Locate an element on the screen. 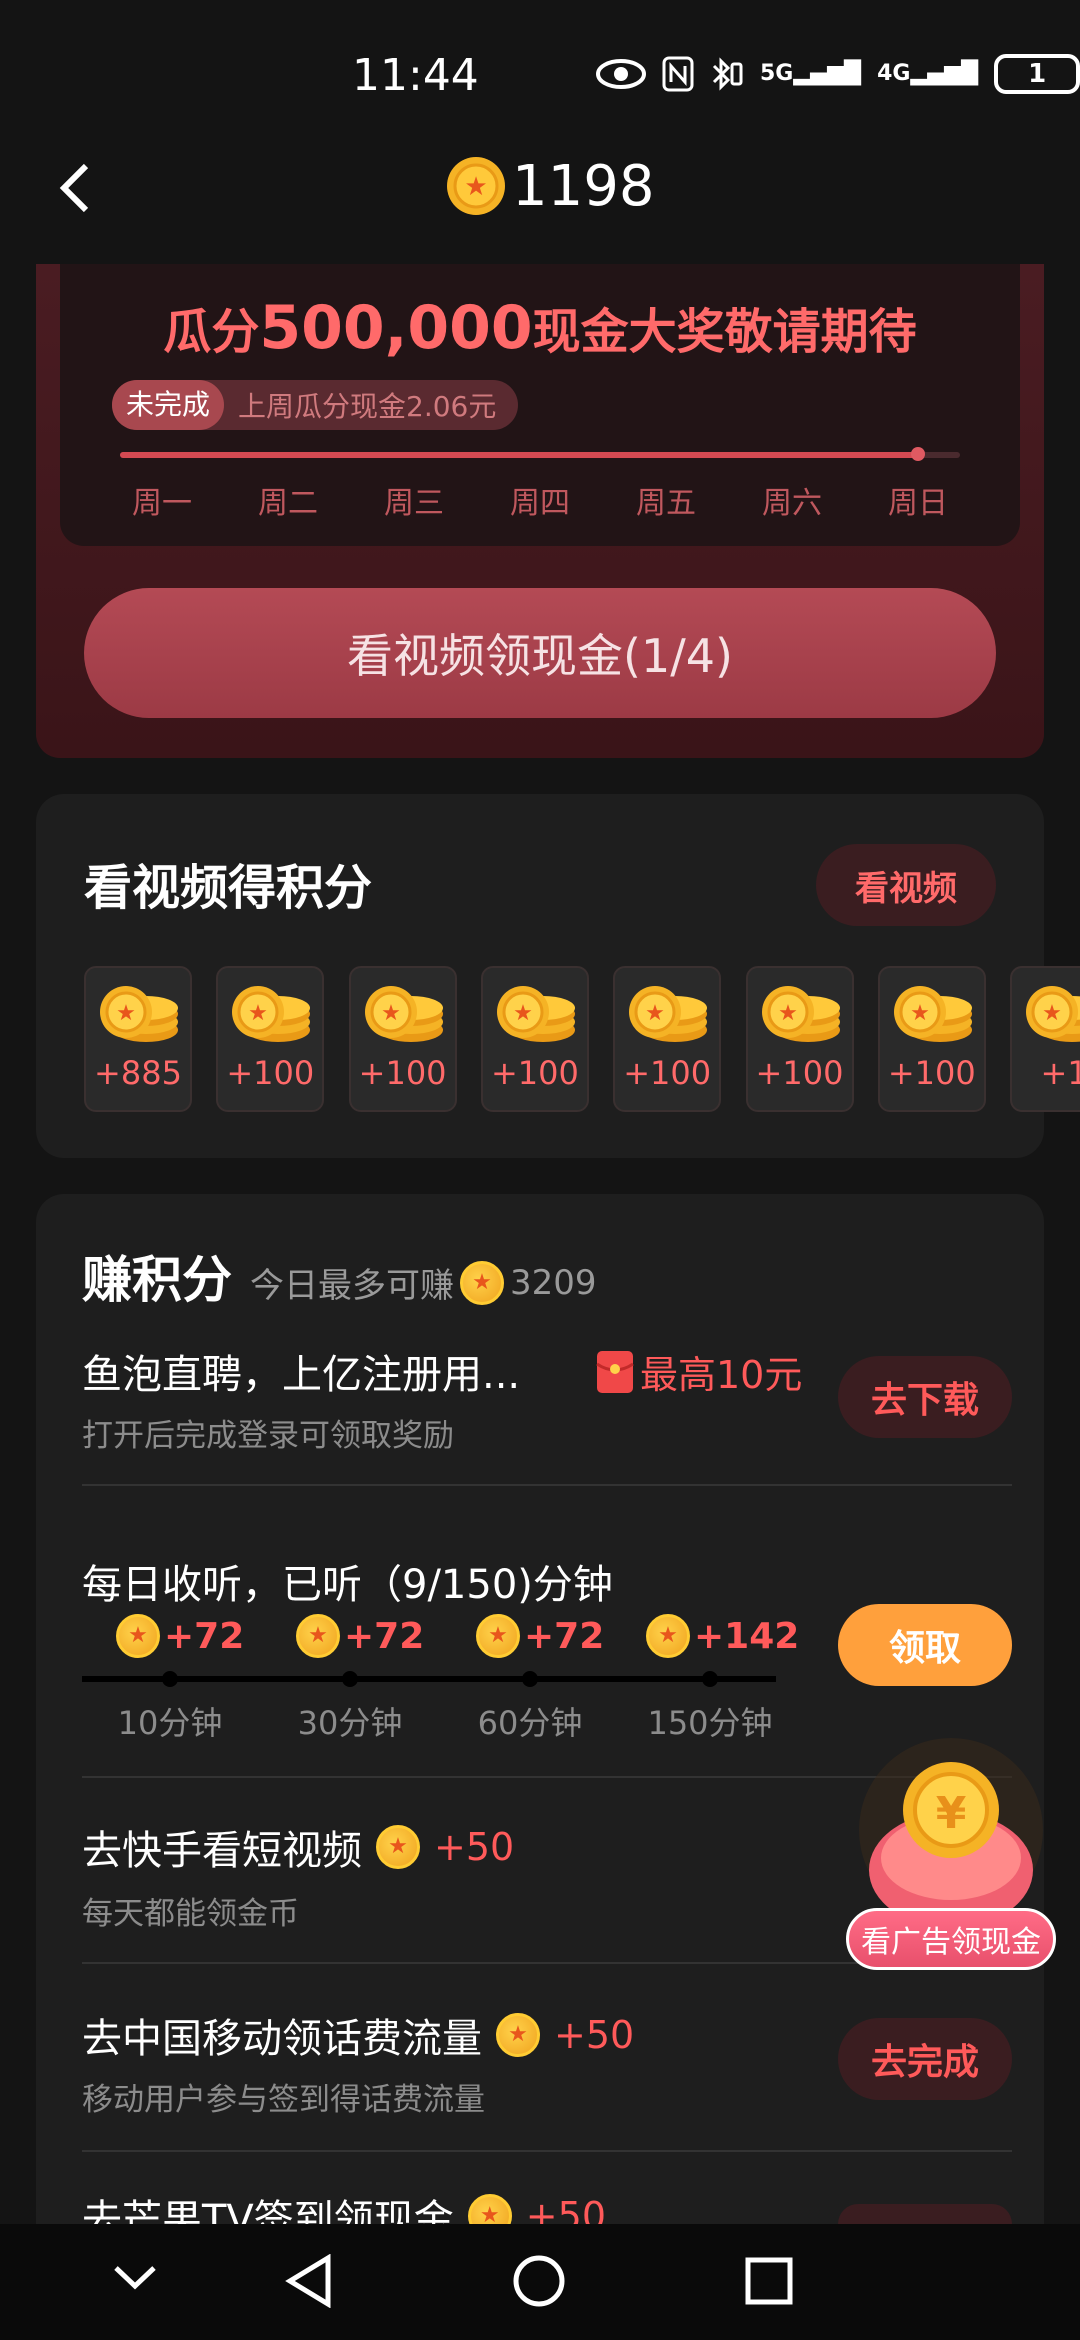  listen-milestone-label: 150分钟 is located at coordinates (710, 1723).